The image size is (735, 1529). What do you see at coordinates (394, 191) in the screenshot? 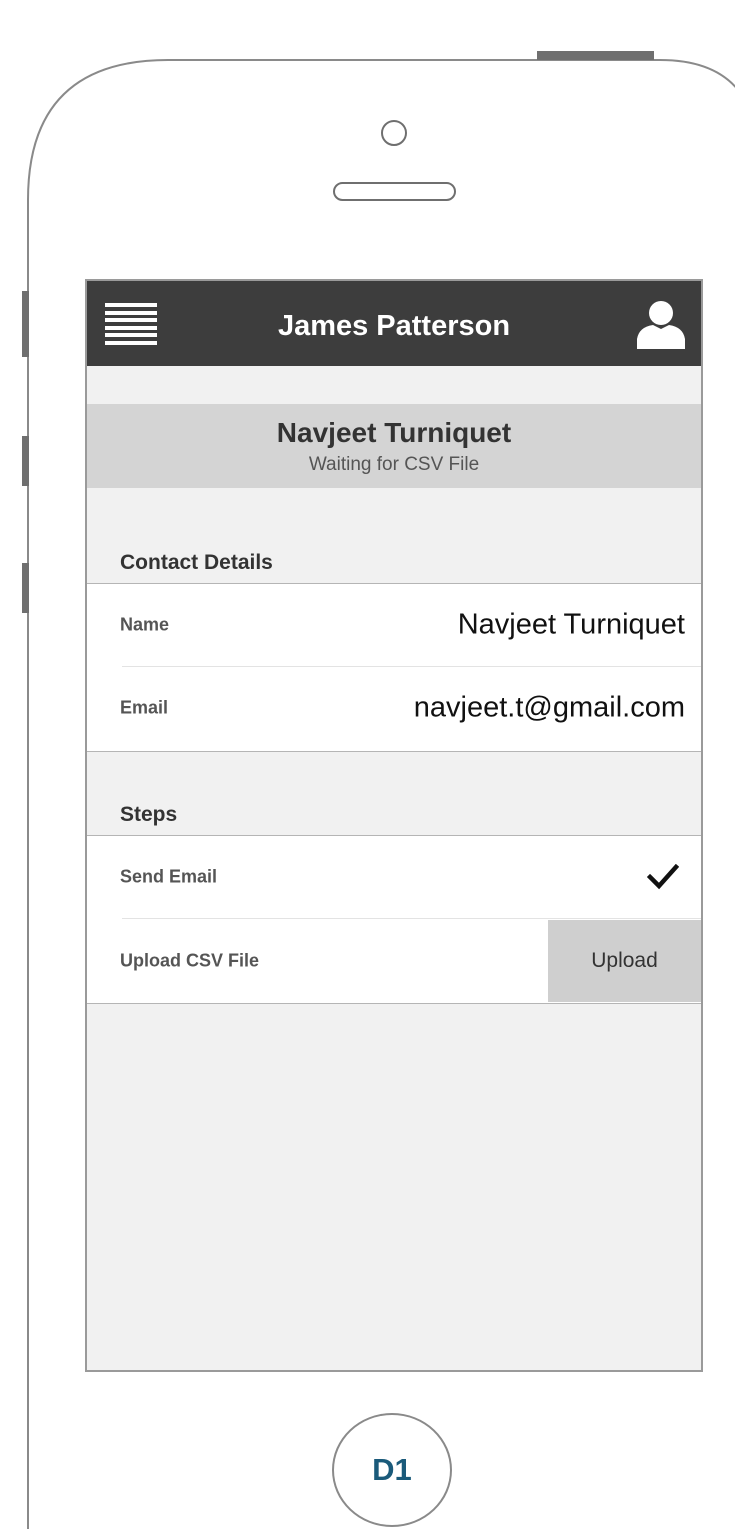
I see `earpiece-speaker` at bounding box center [394, 191].